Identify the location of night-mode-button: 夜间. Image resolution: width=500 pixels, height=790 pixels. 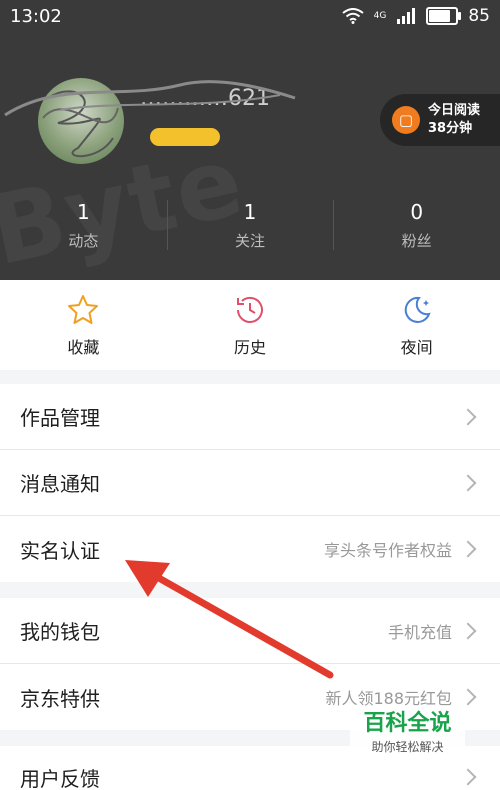
(416, 325).